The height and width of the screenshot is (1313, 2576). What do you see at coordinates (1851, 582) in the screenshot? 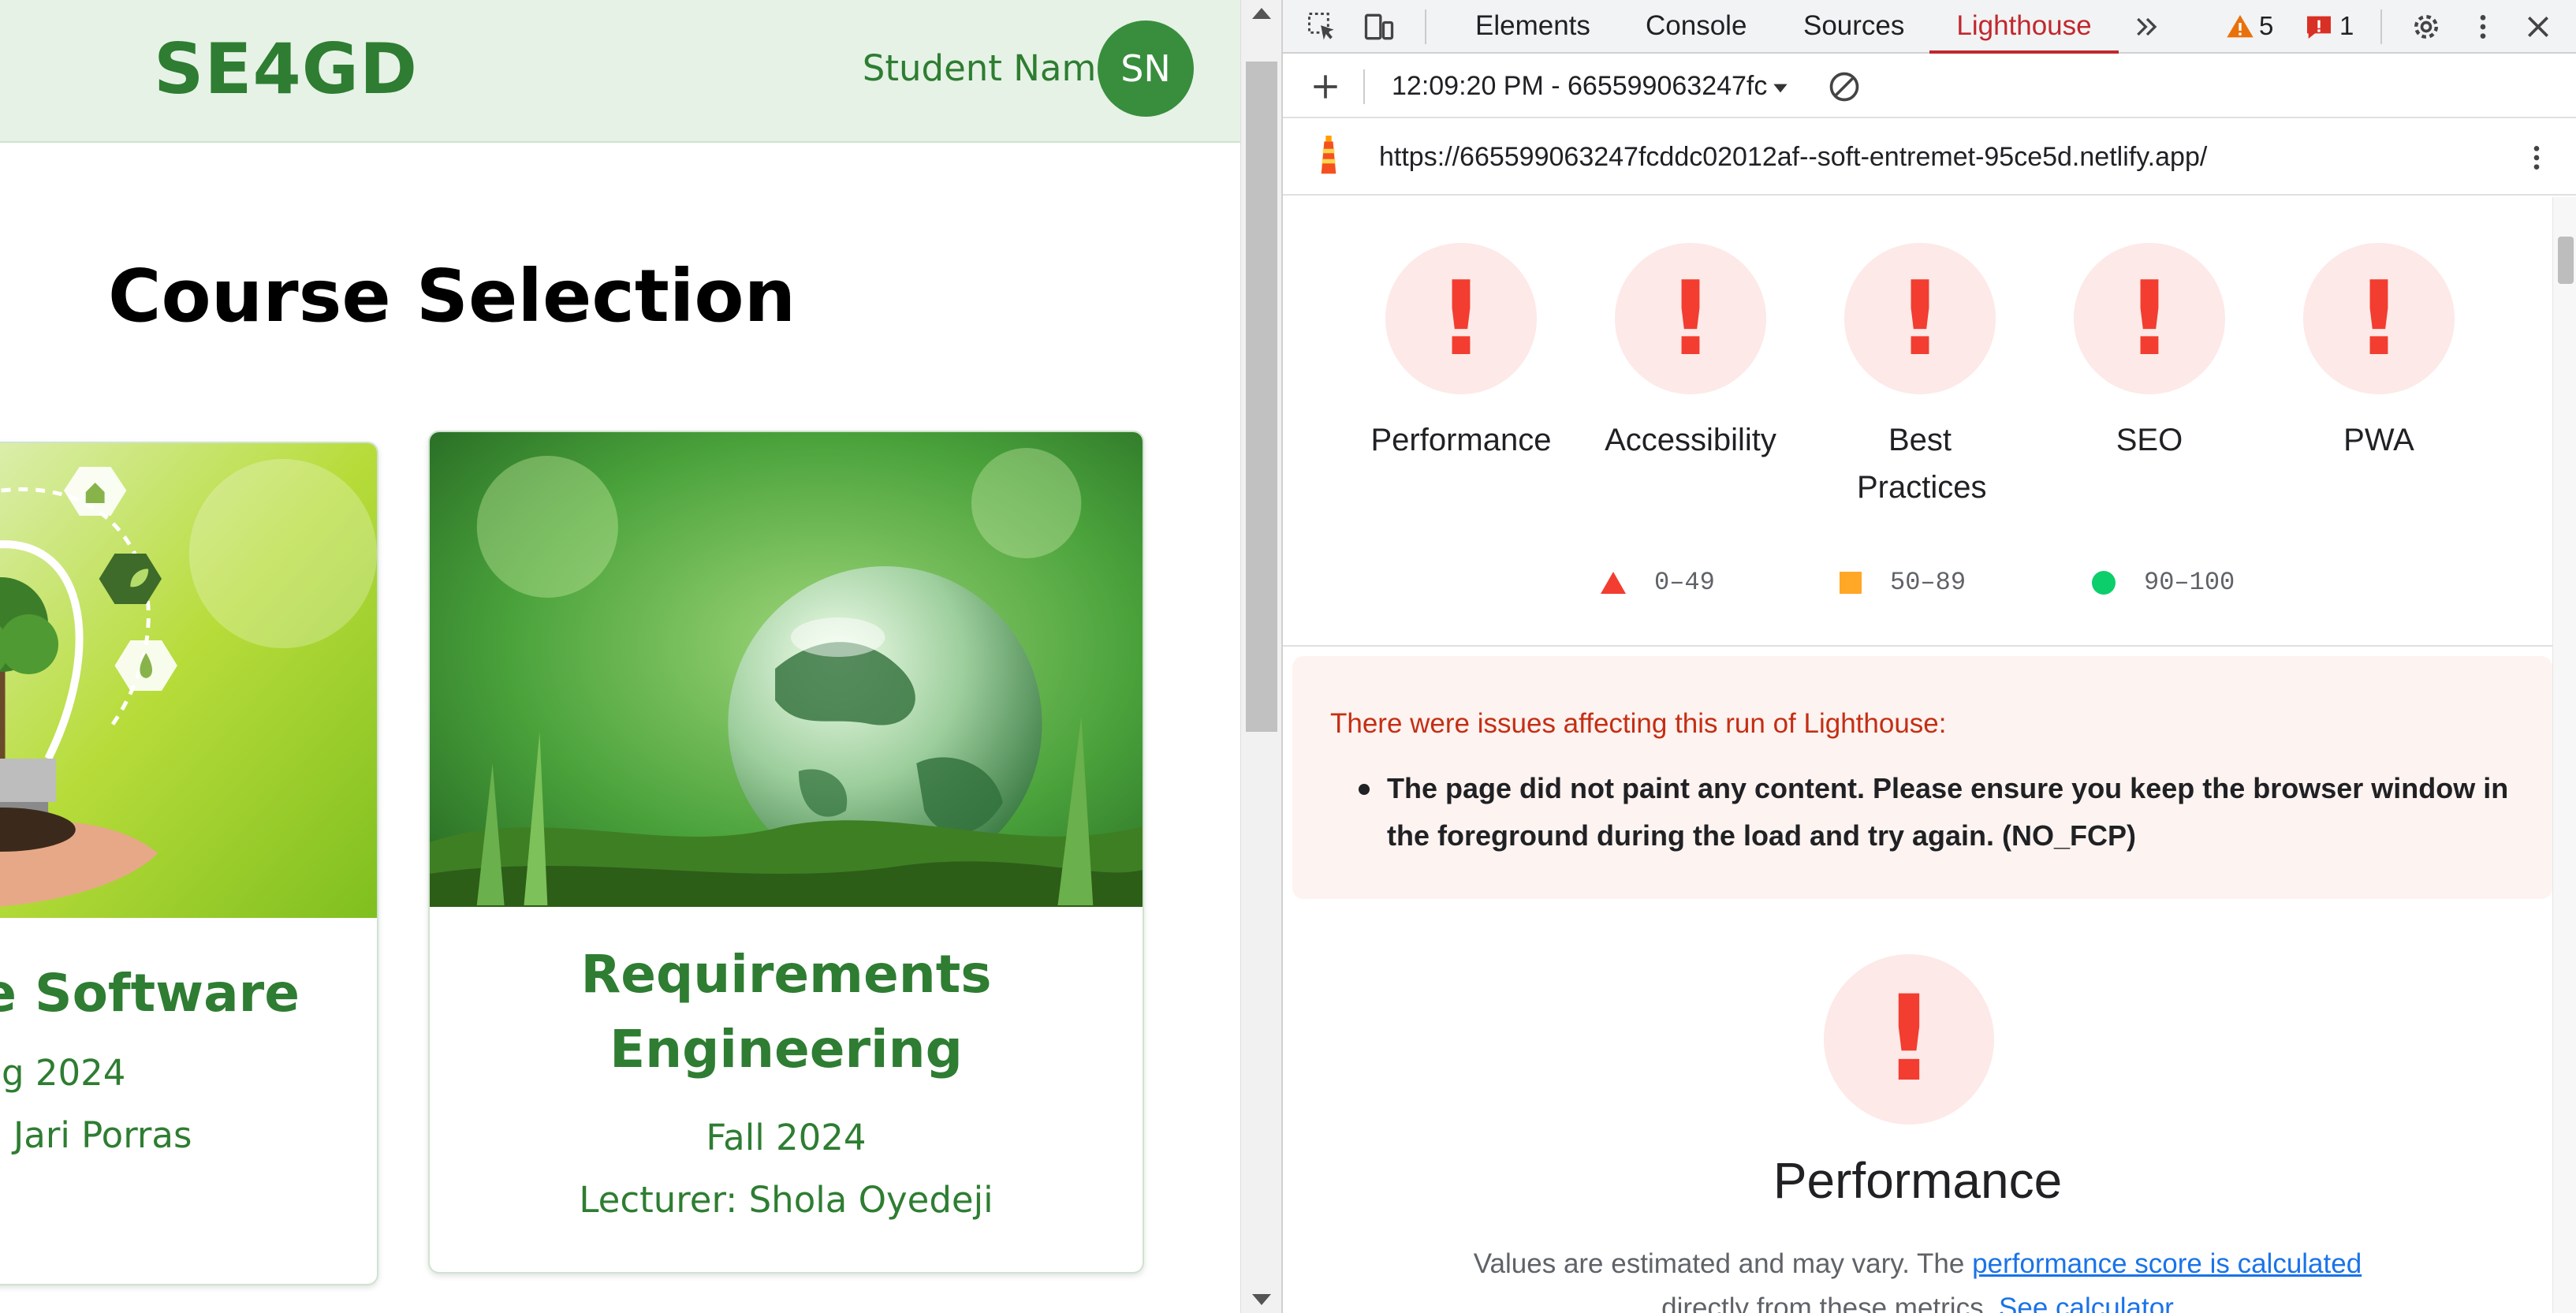
I see `square-icon` at bounding box center [1851, 582].